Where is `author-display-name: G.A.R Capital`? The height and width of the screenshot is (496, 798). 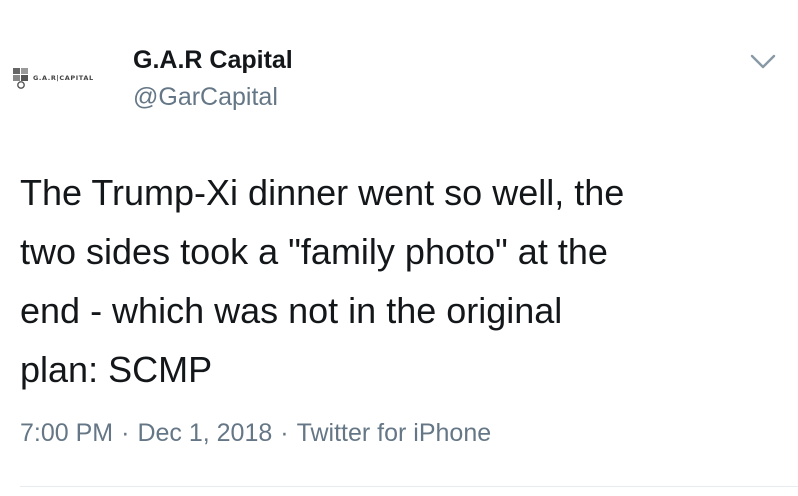 author-display-name: G.A.R Capital is located at coordinates (213, 60).